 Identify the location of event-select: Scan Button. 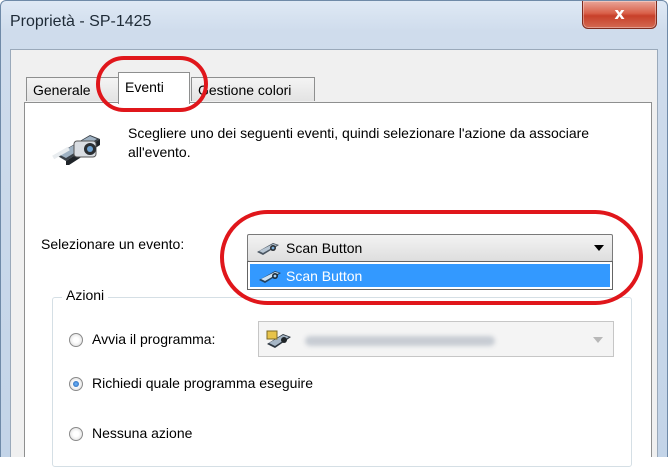
(430, 248).